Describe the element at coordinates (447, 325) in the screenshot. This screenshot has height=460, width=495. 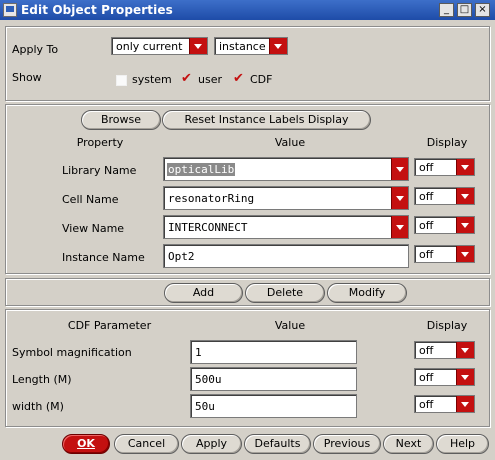
I see `cdf-display-header: Display` at that location.